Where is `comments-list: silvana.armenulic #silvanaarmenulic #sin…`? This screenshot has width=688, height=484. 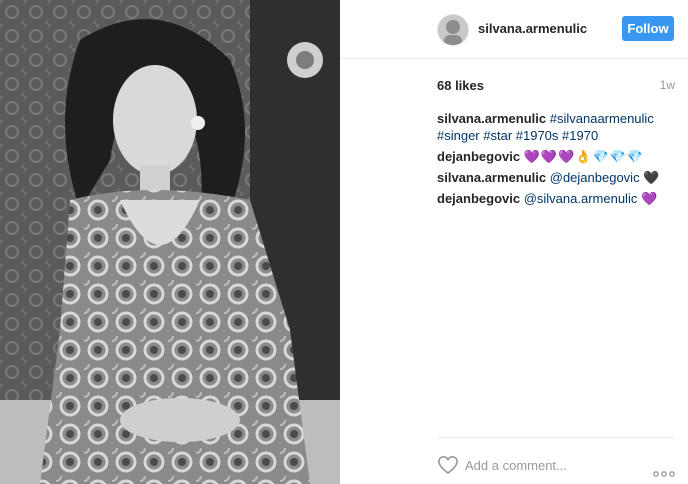 comments-list: silvana.armenulic #silvanaarmenulic #sin… is located at coordinates (556, 160).